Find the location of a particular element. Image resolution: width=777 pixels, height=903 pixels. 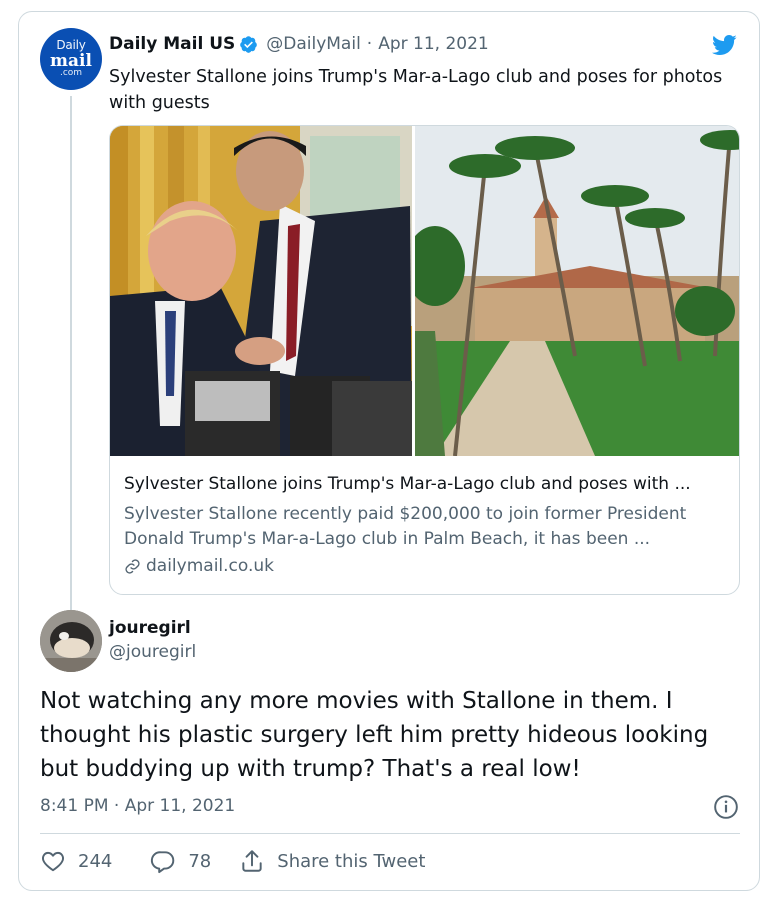

link-card-domain: dailymail.co.uk is located at coordinates (199, 566).